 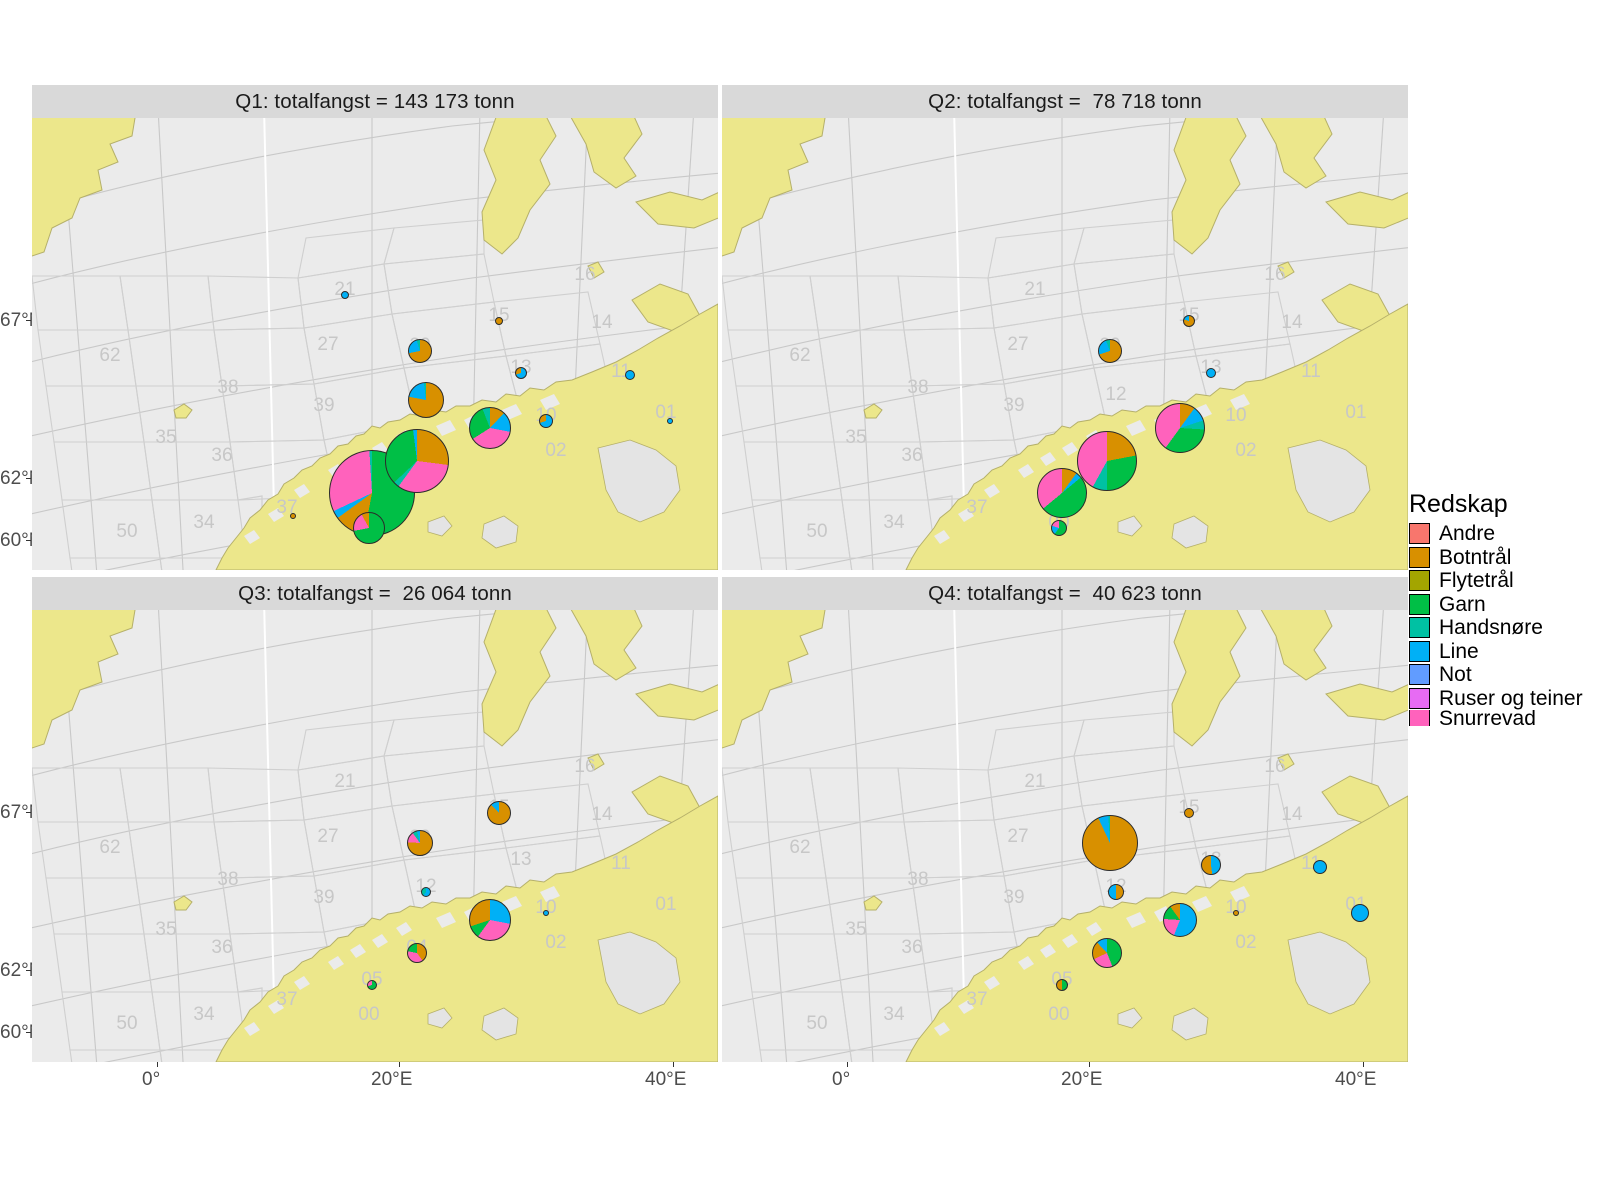 What do you see at coordinates (1467, 534) in the screenshot?
I see `legend-item-label: Andre` at bounding box center [1467, 534].